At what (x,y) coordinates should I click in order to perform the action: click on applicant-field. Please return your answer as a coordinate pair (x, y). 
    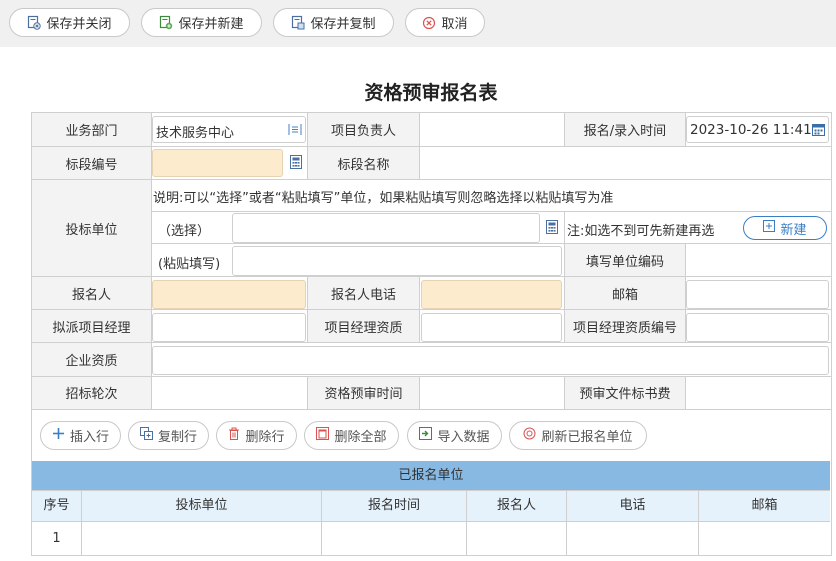
    Looking at the image, I should click on (229, 294).